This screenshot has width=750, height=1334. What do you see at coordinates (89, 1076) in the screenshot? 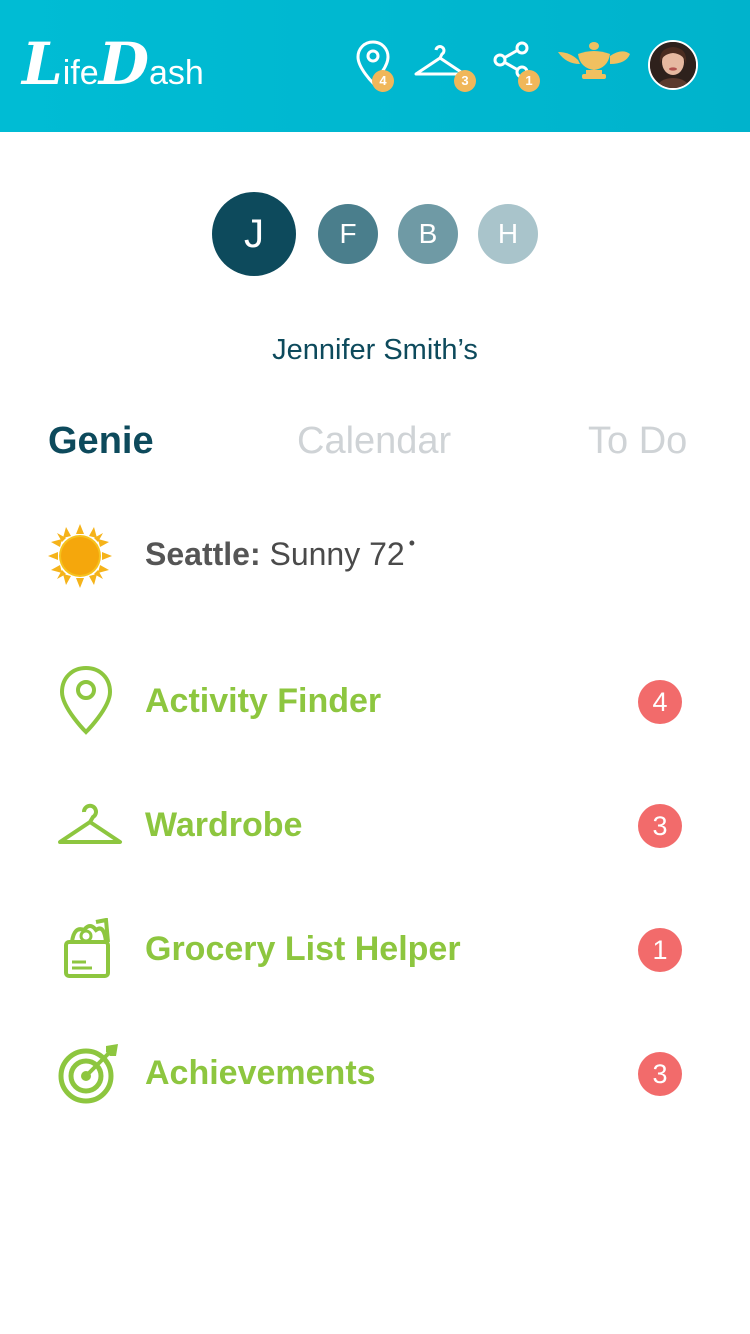
I see `target-icon` at bounding box center [89, 1076].